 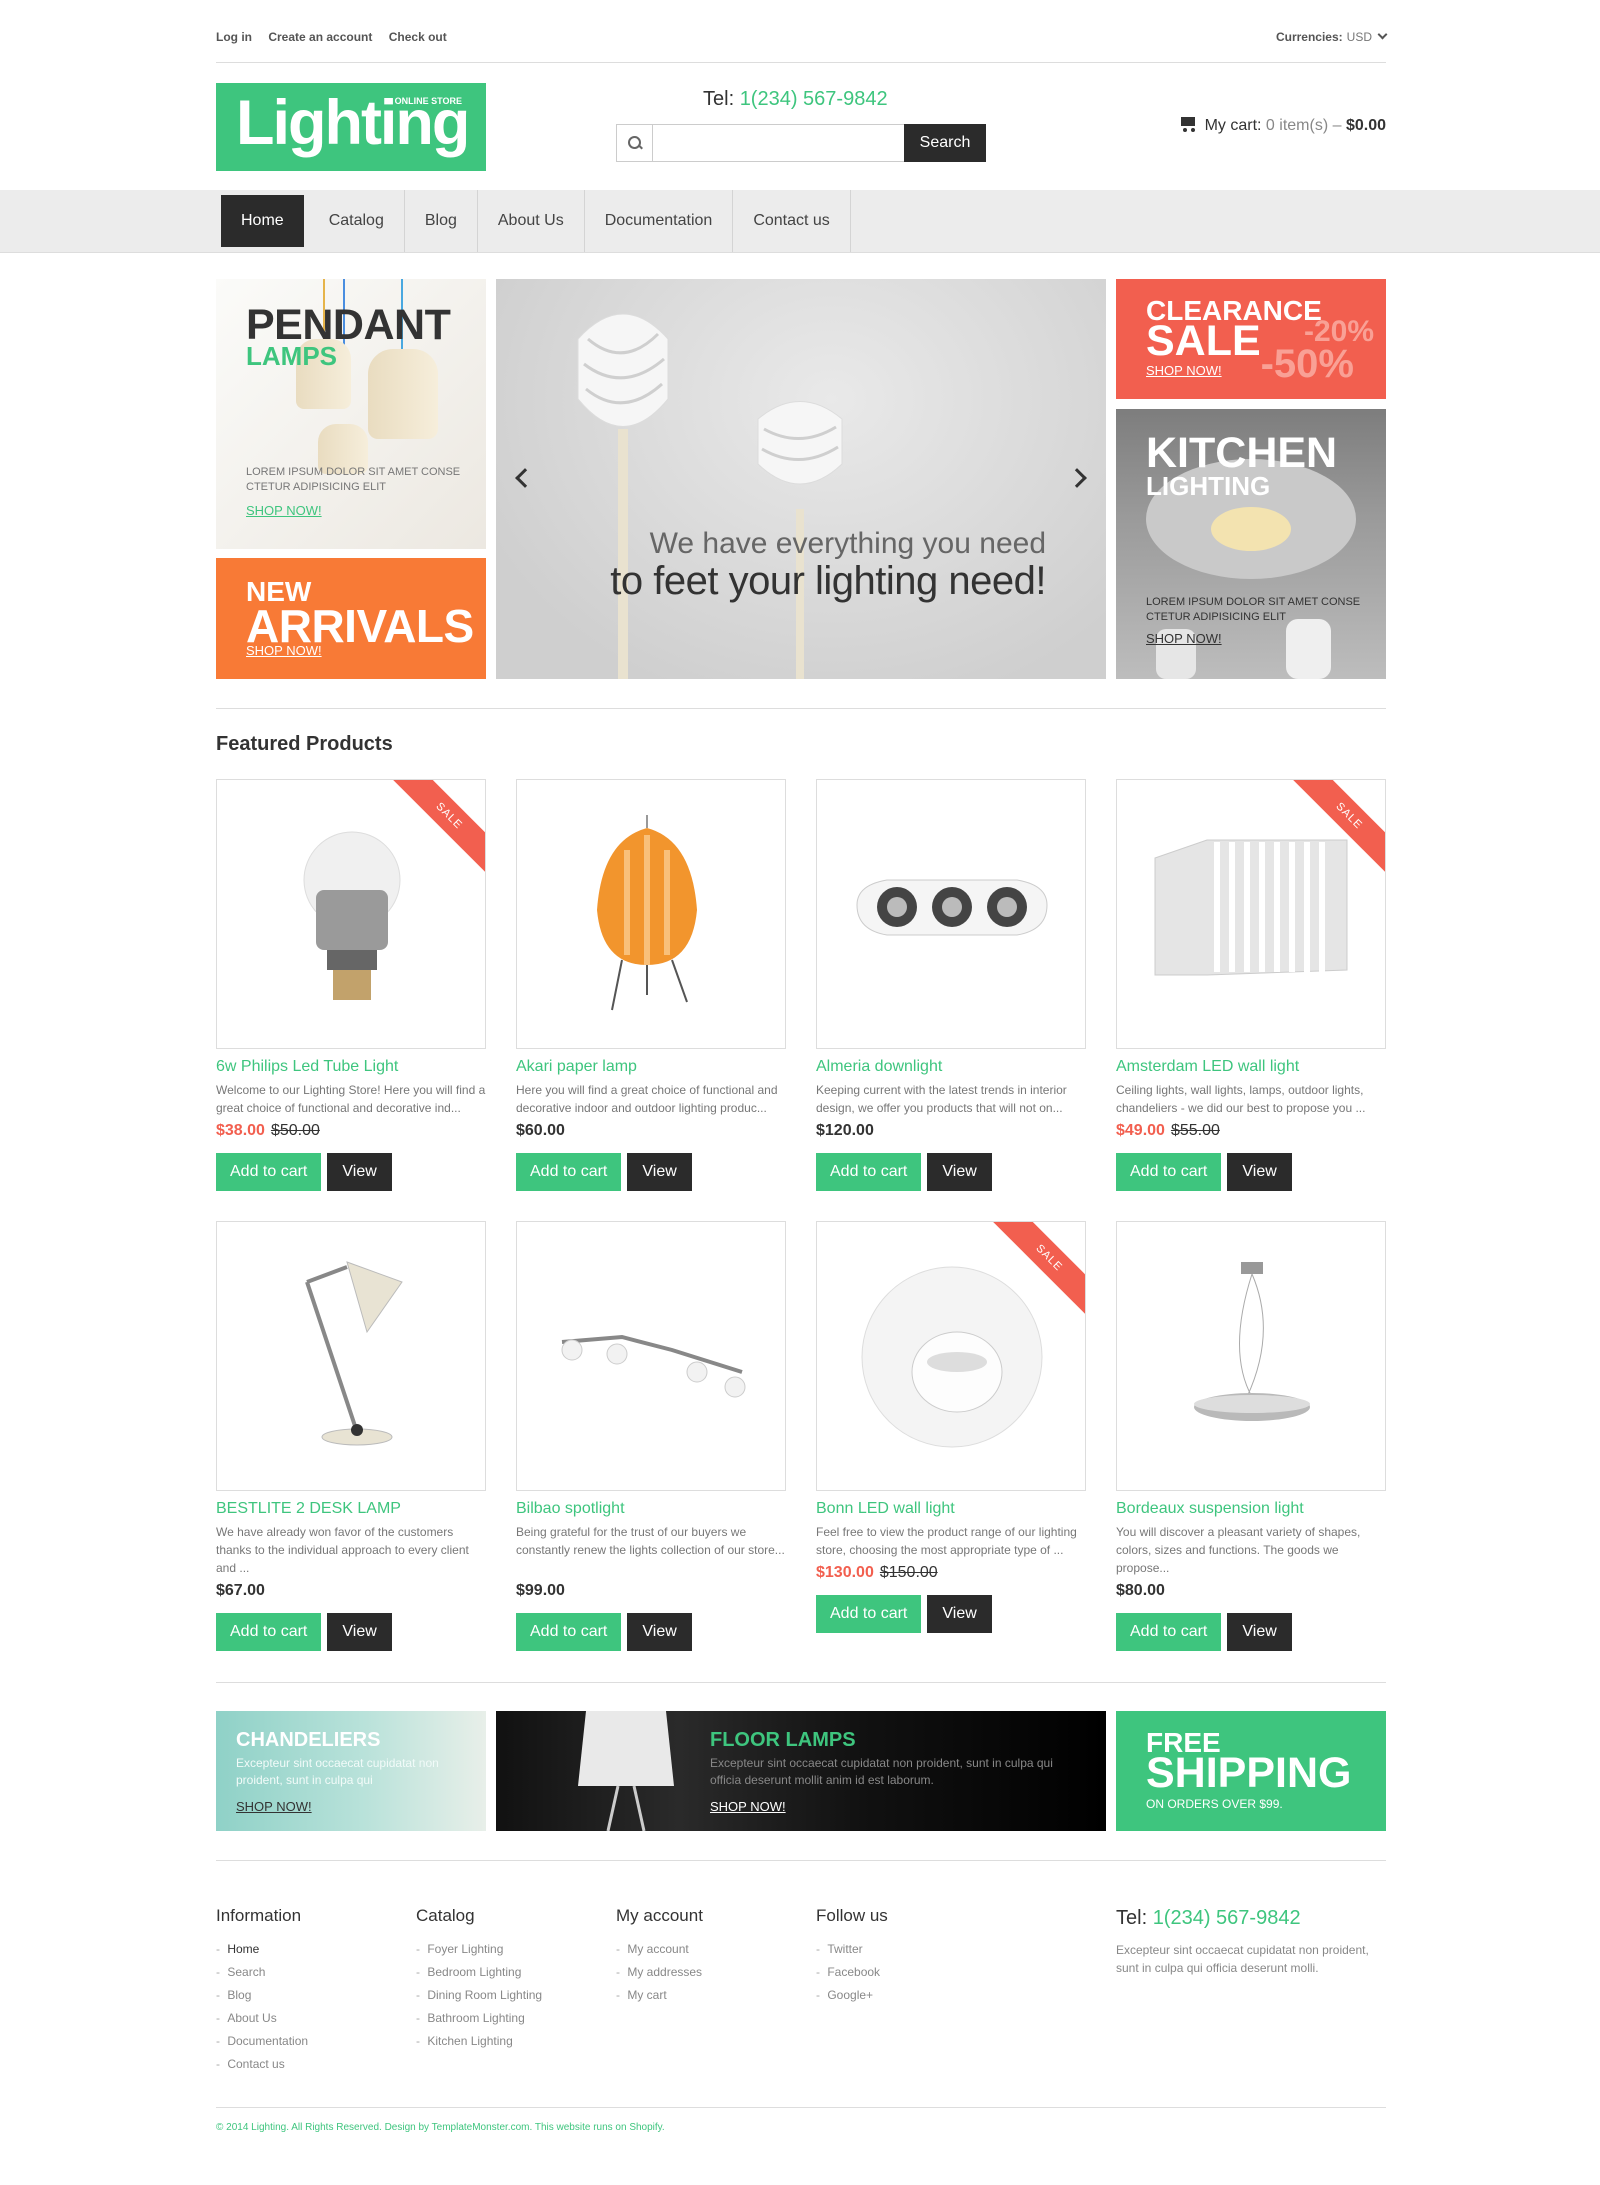 I want to click on product-name: Bordeaux suspension light, so click(x=1210, y=1509).